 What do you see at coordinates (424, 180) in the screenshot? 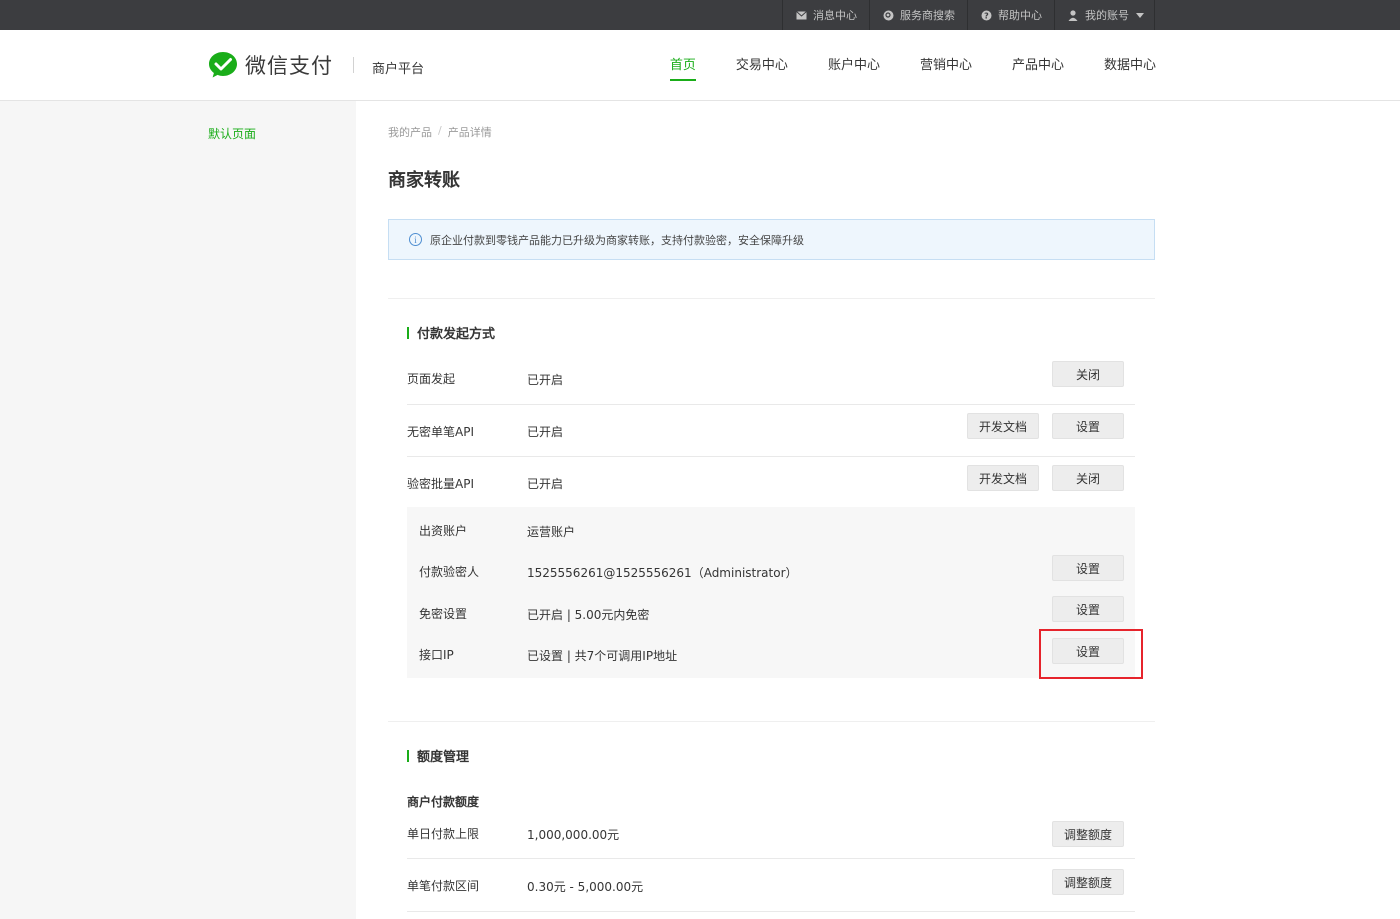
I see `page-title: 商家转账` at bounding box center [424, 180].